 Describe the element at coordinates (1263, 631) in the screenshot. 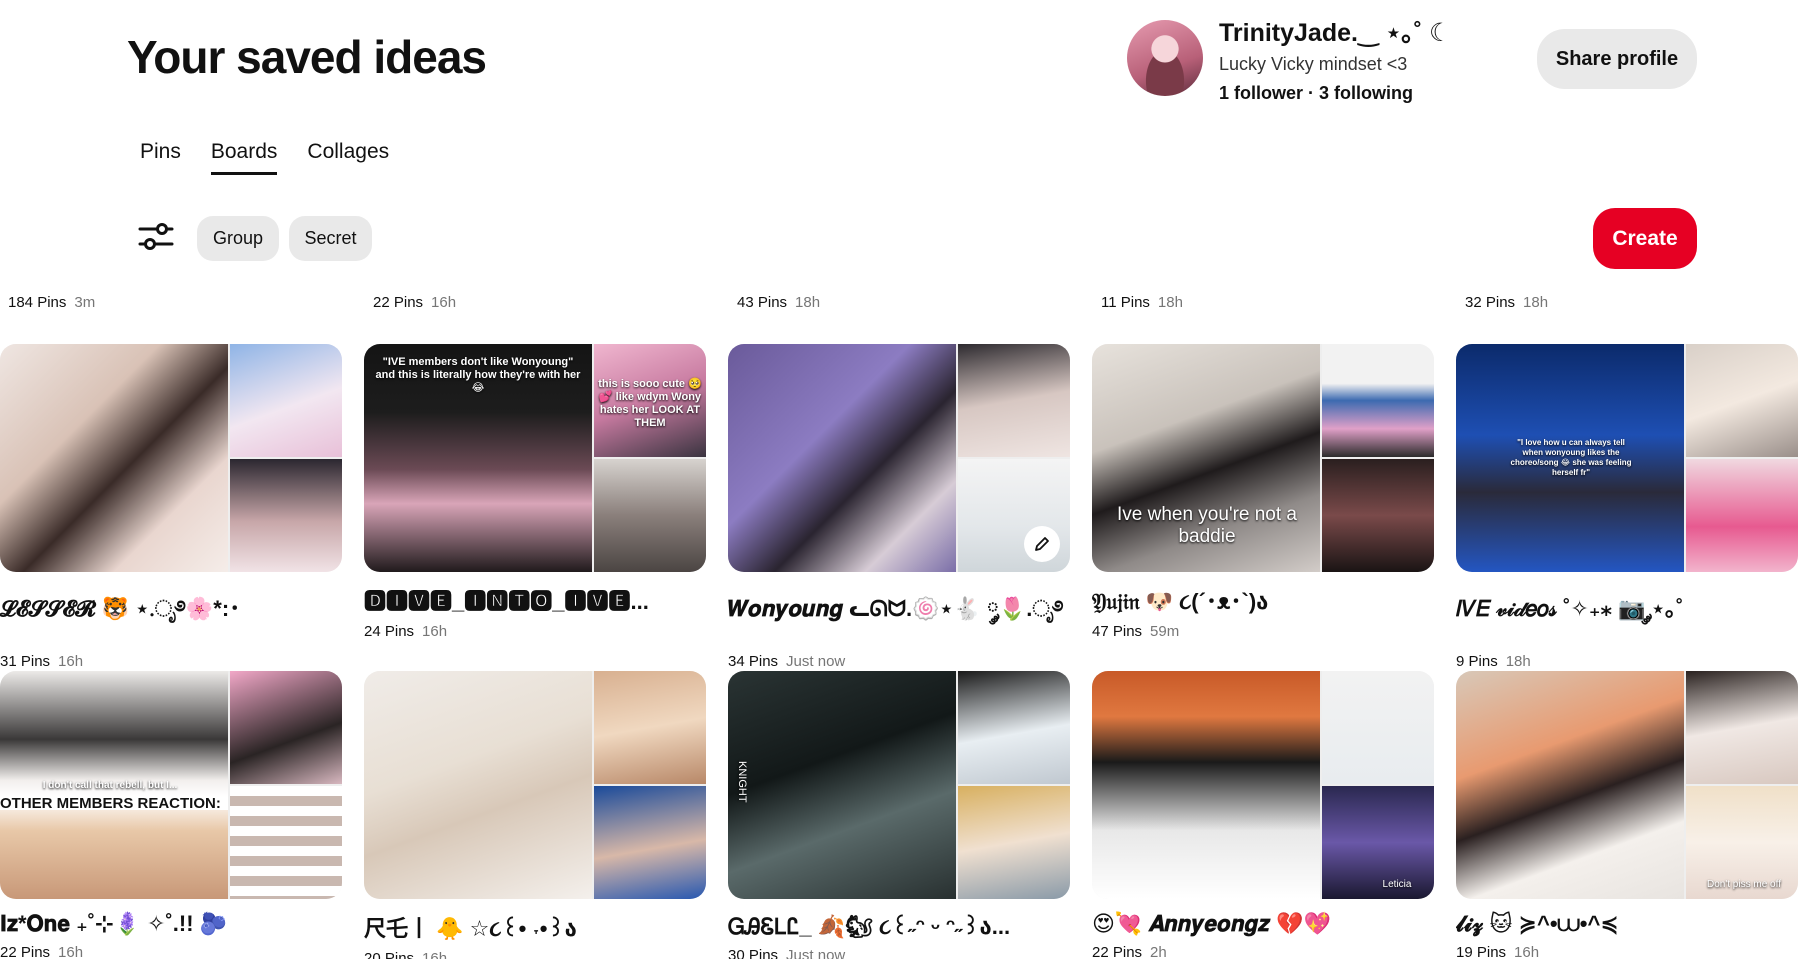

I see `board-meta: 47 Pins 59m` at that location.